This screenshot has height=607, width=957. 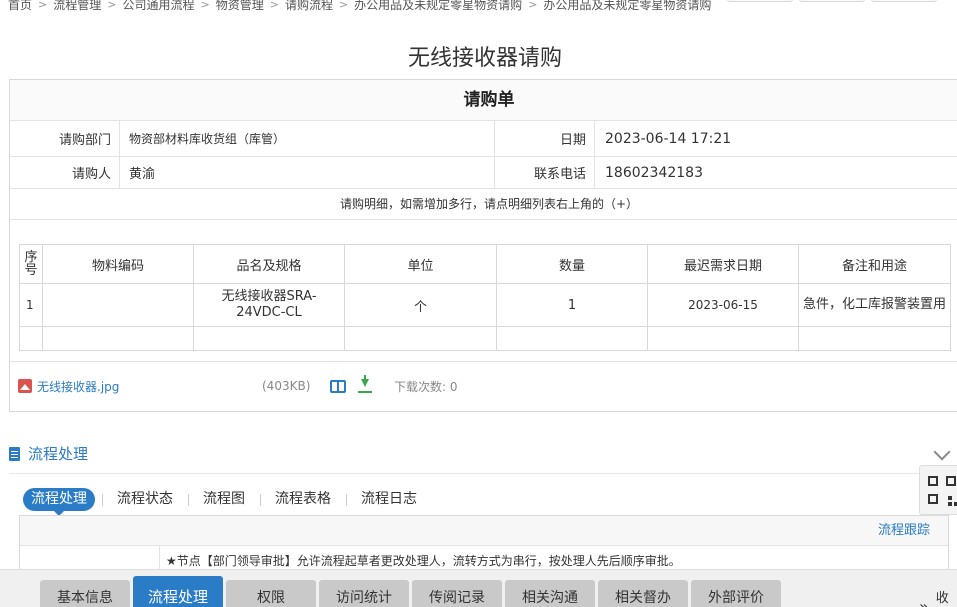 I want to click on col-header-date: 最迟需求日期, so click(x=723, y=264).